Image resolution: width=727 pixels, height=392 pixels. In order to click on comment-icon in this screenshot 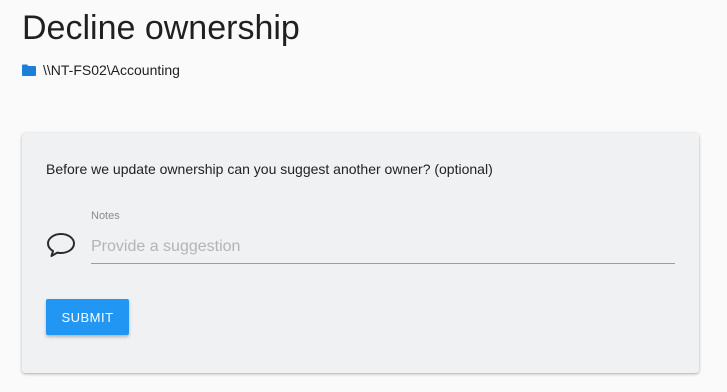, I will do `click(61, 245)`.